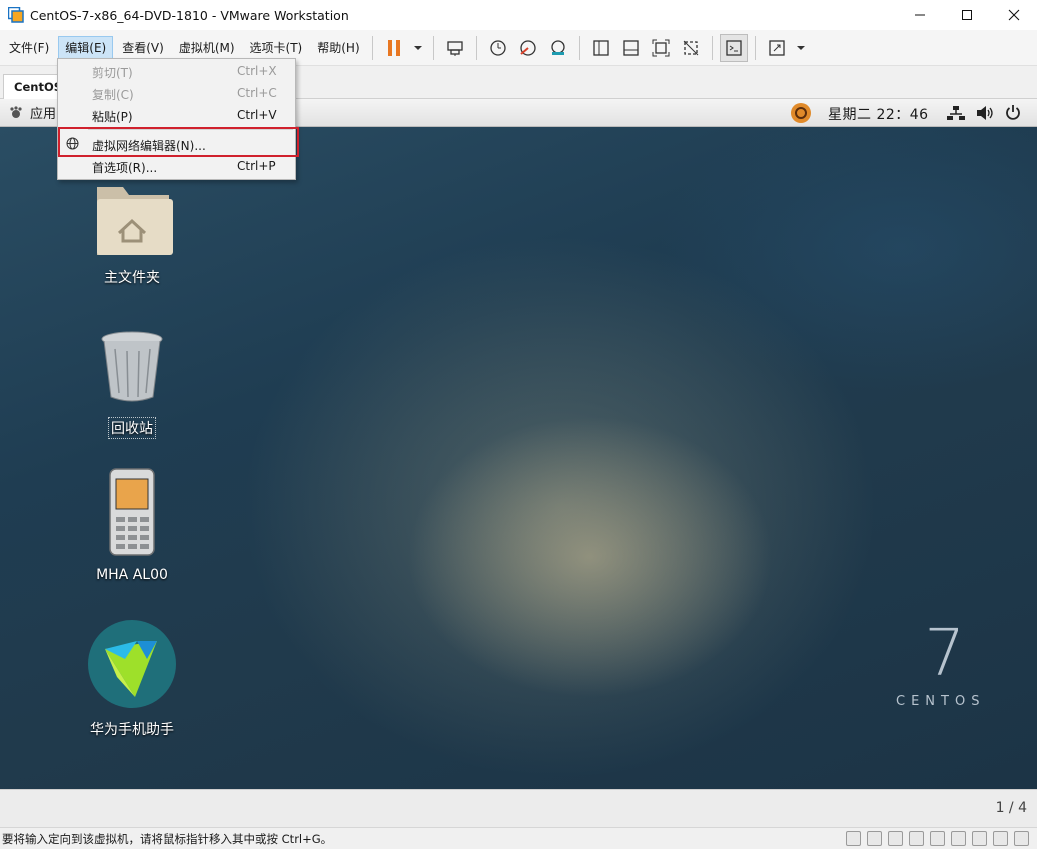  Describe the element at coordinates (257, 115) in the screenshot. I see `menu-item-shortcut: Ctrl+V` at that location.